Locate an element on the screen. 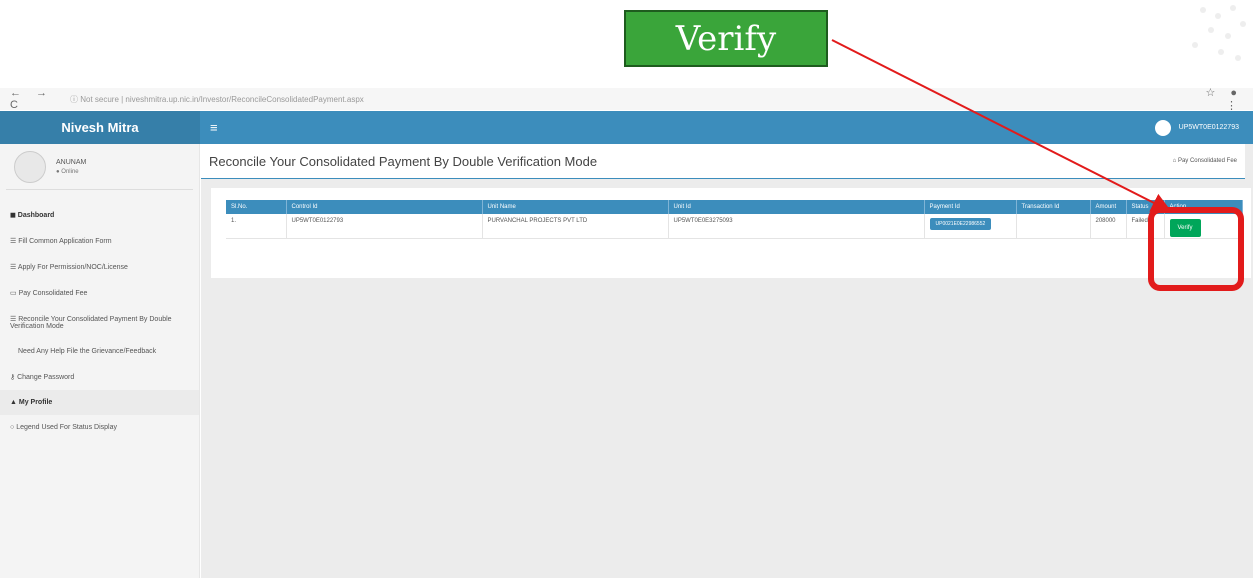  cell-payment-id: UP0021E0E22986552 is located at coordinates (970, 226).